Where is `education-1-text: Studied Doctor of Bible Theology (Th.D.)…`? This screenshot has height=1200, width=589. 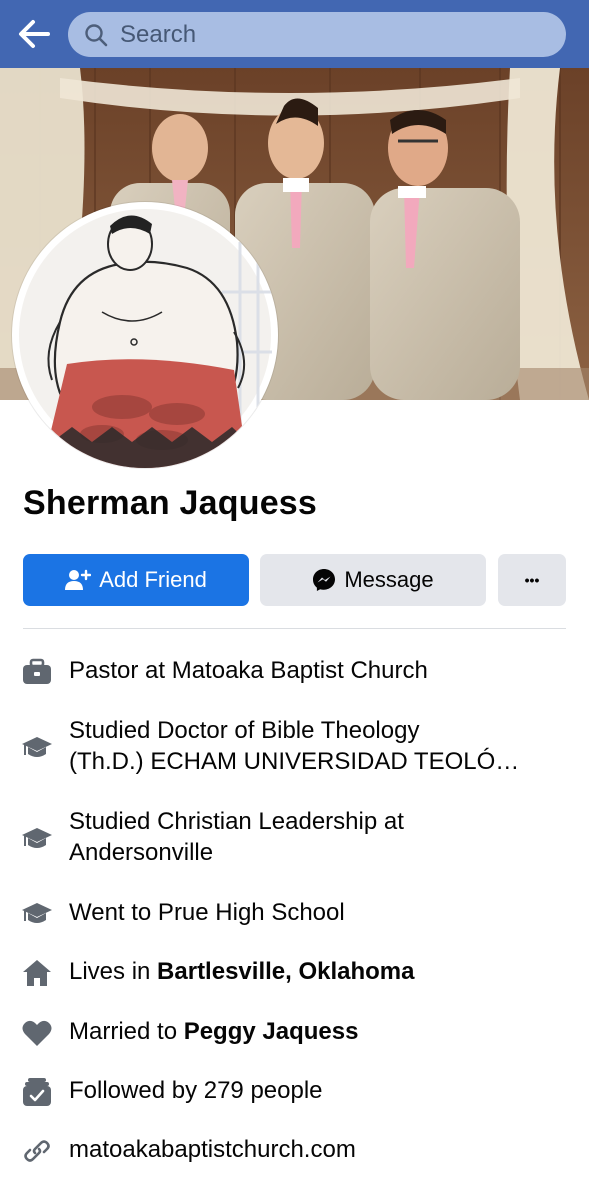
education-1-text: Studied Doctor of Bible Theology (Th.D.)… is located at coordinates (309, 746).